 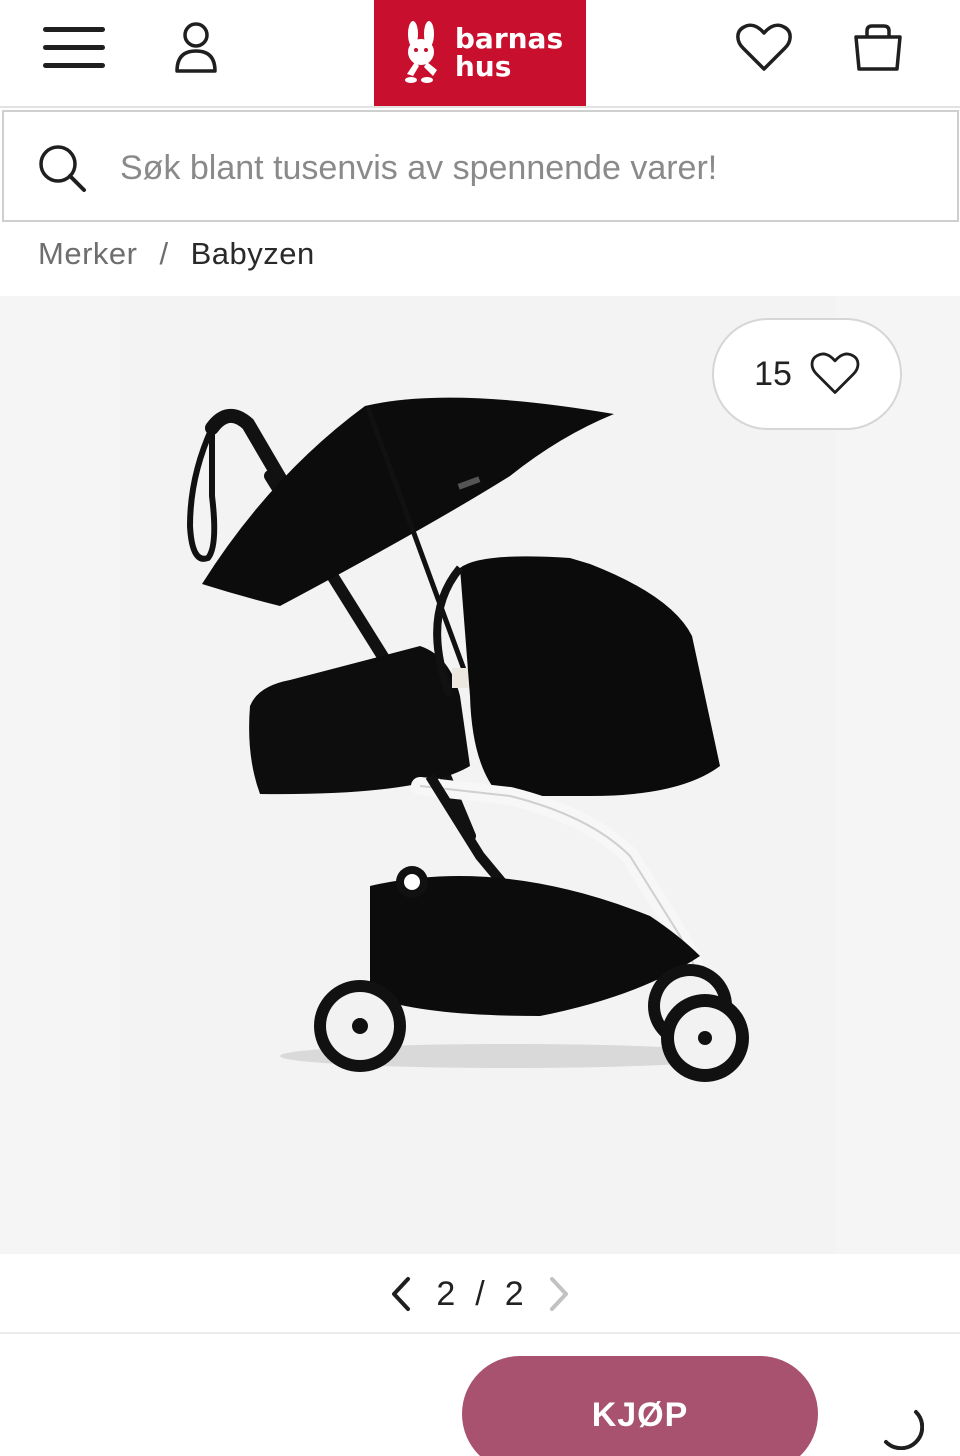 I want to click on logo-wordmark: barnas hus, so click(x=509, y=53).